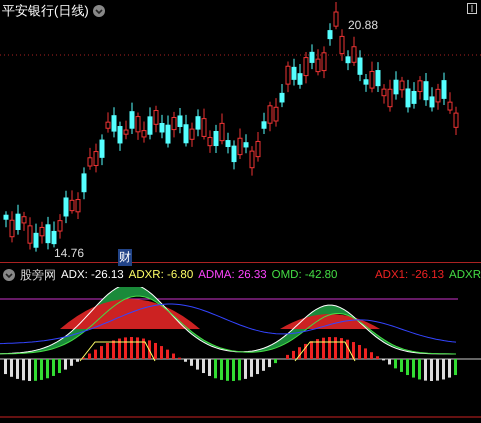  Describe the element at coordinates (465, 275) in the screenshot. I see `indicator-value: ADXR` at that location.